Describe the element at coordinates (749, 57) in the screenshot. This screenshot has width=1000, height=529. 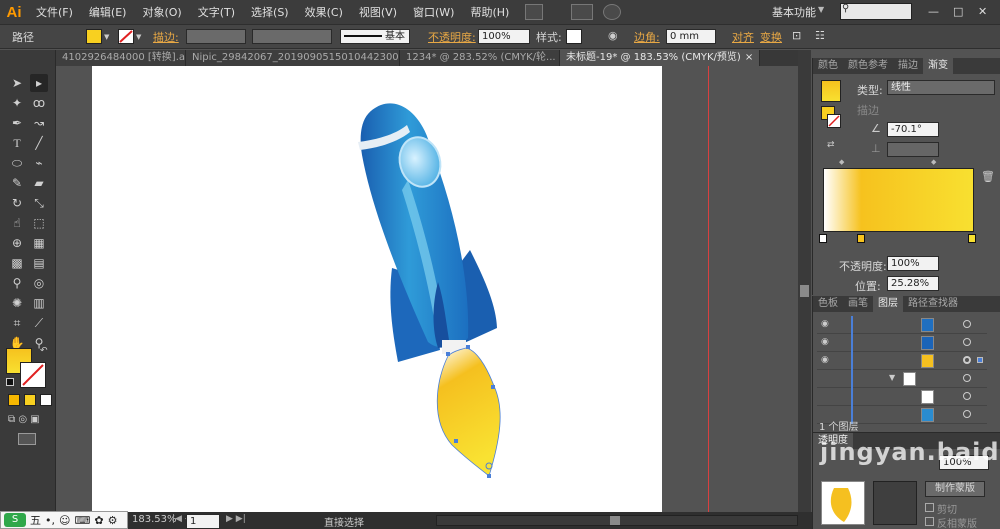
I see `close-icon: ×` at that location.